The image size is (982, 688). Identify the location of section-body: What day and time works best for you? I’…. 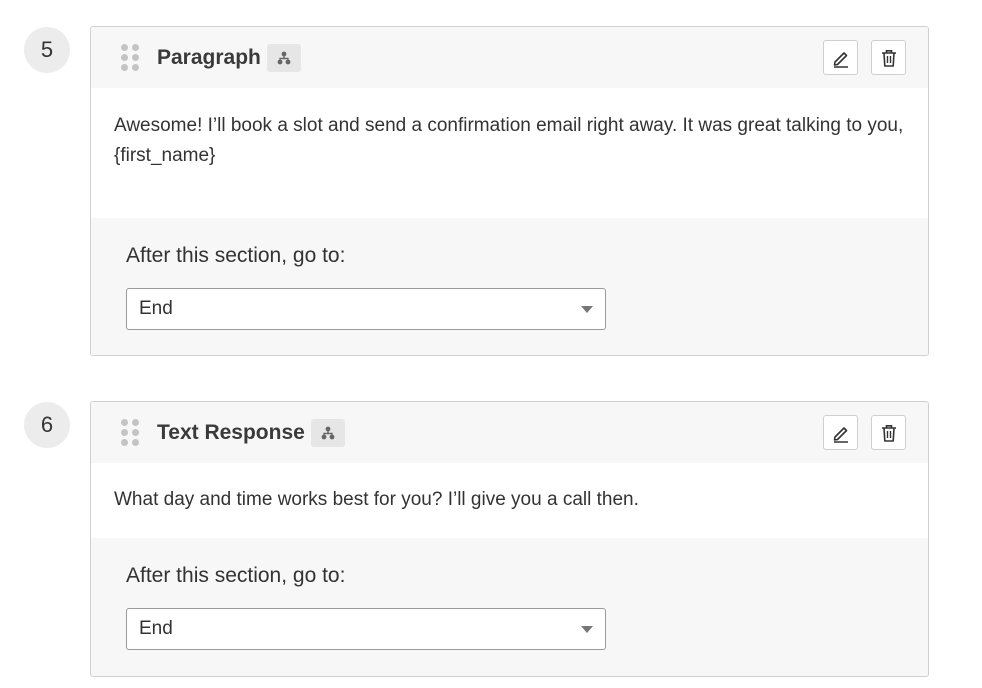
(509, 500).